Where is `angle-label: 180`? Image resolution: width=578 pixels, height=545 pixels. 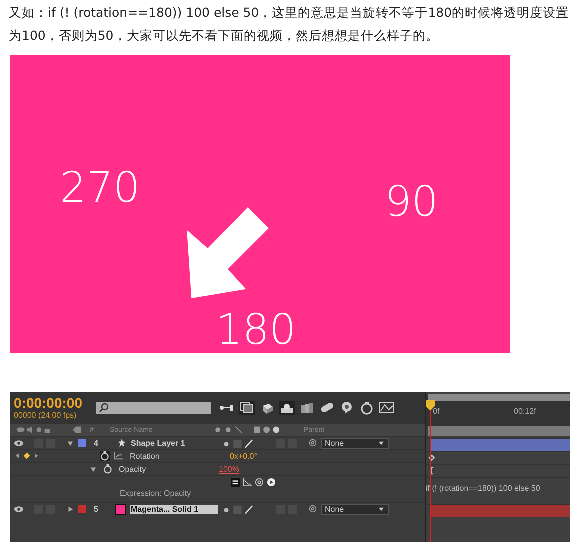
angle-label: 180 is located at coordinates (256, 330).